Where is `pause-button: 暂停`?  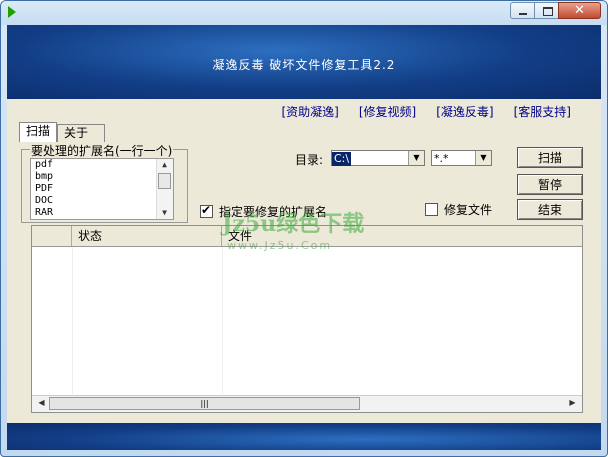
pause-button: 暂停 is located at coordinates (550, 184).